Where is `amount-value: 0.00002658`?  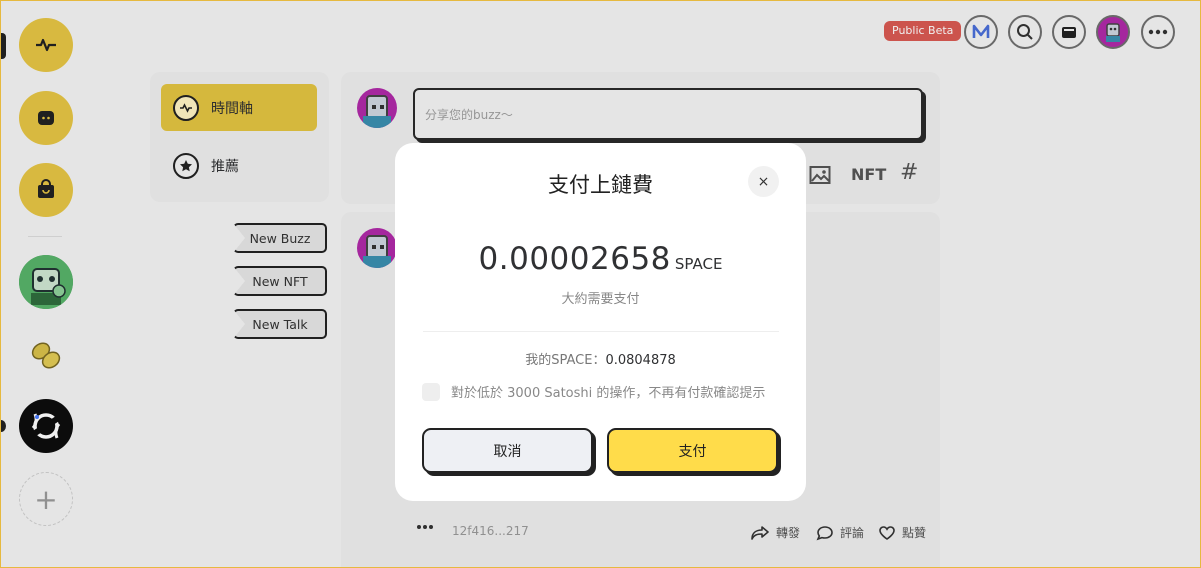
amount-value: 0.00002658 is located at coordinates (574, 259).